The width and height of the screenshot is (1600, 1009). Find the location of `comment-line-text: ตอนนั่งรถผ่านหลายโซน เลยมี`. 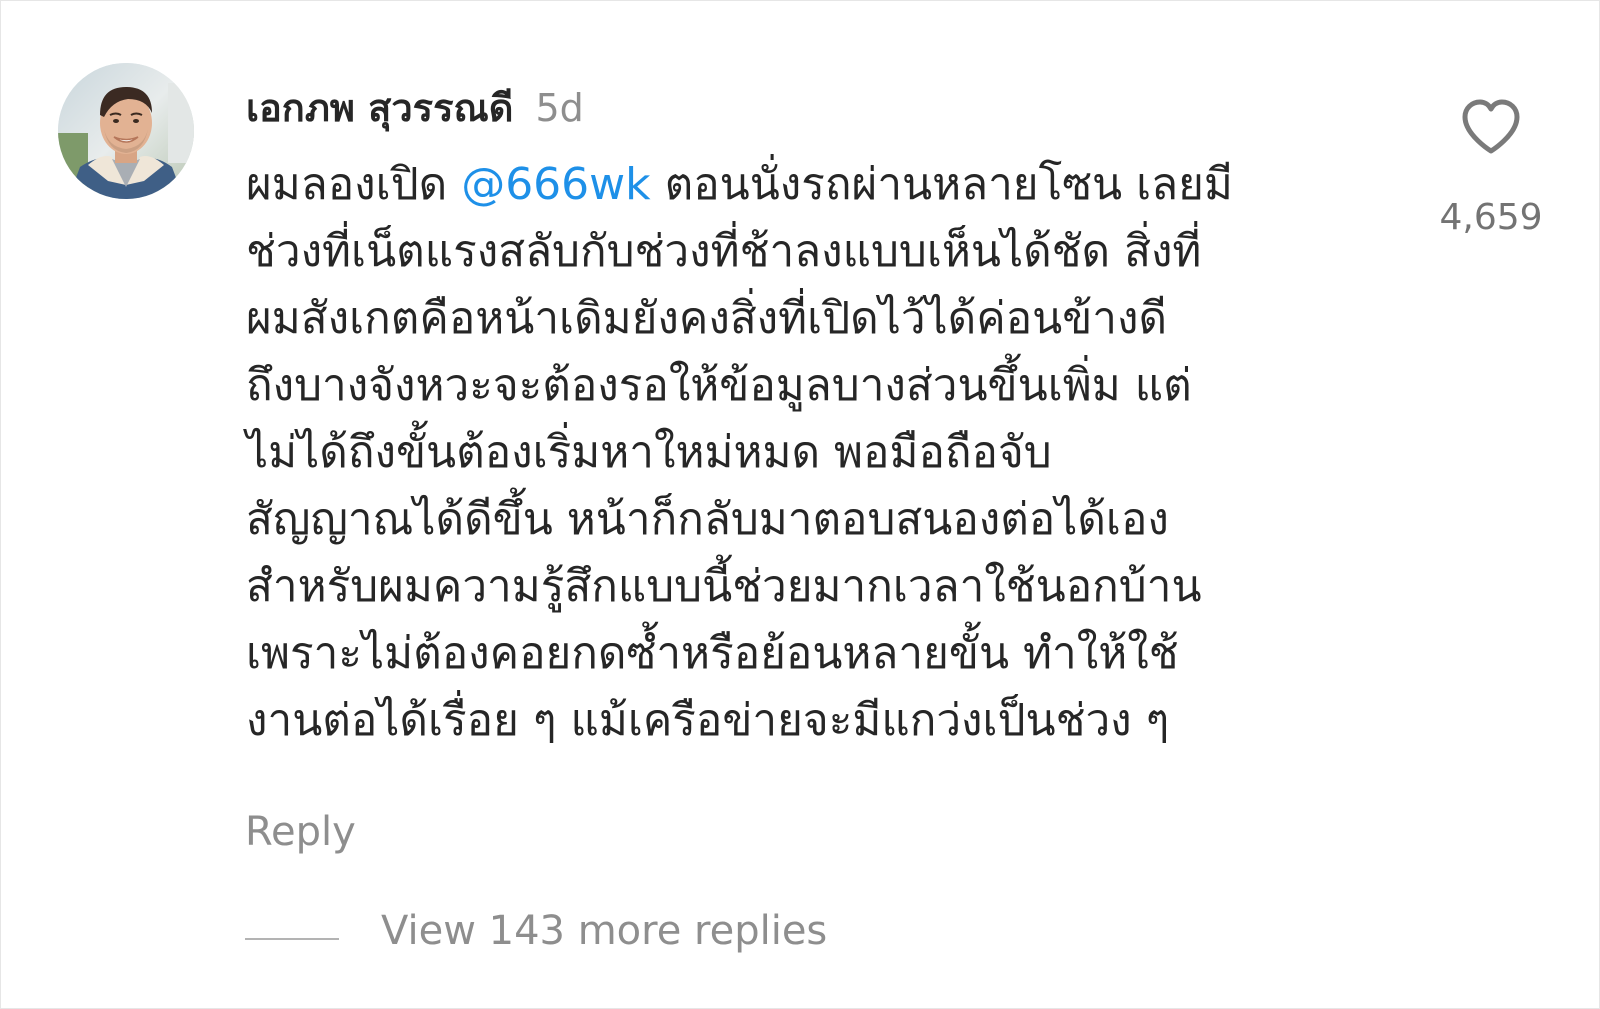

comment-line-text: ตอนนั่งรถผ่านหลายโซน เลยมี is located at coordinates (941, 184).